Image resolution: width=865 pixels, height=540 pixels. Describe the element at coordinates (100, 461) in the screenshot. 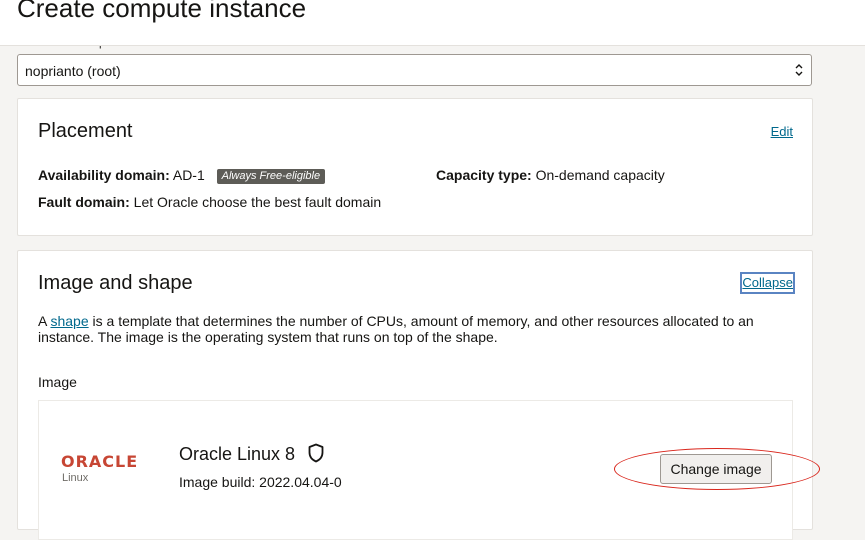

I see `oracle-logo-text: ORACLE` at that location.